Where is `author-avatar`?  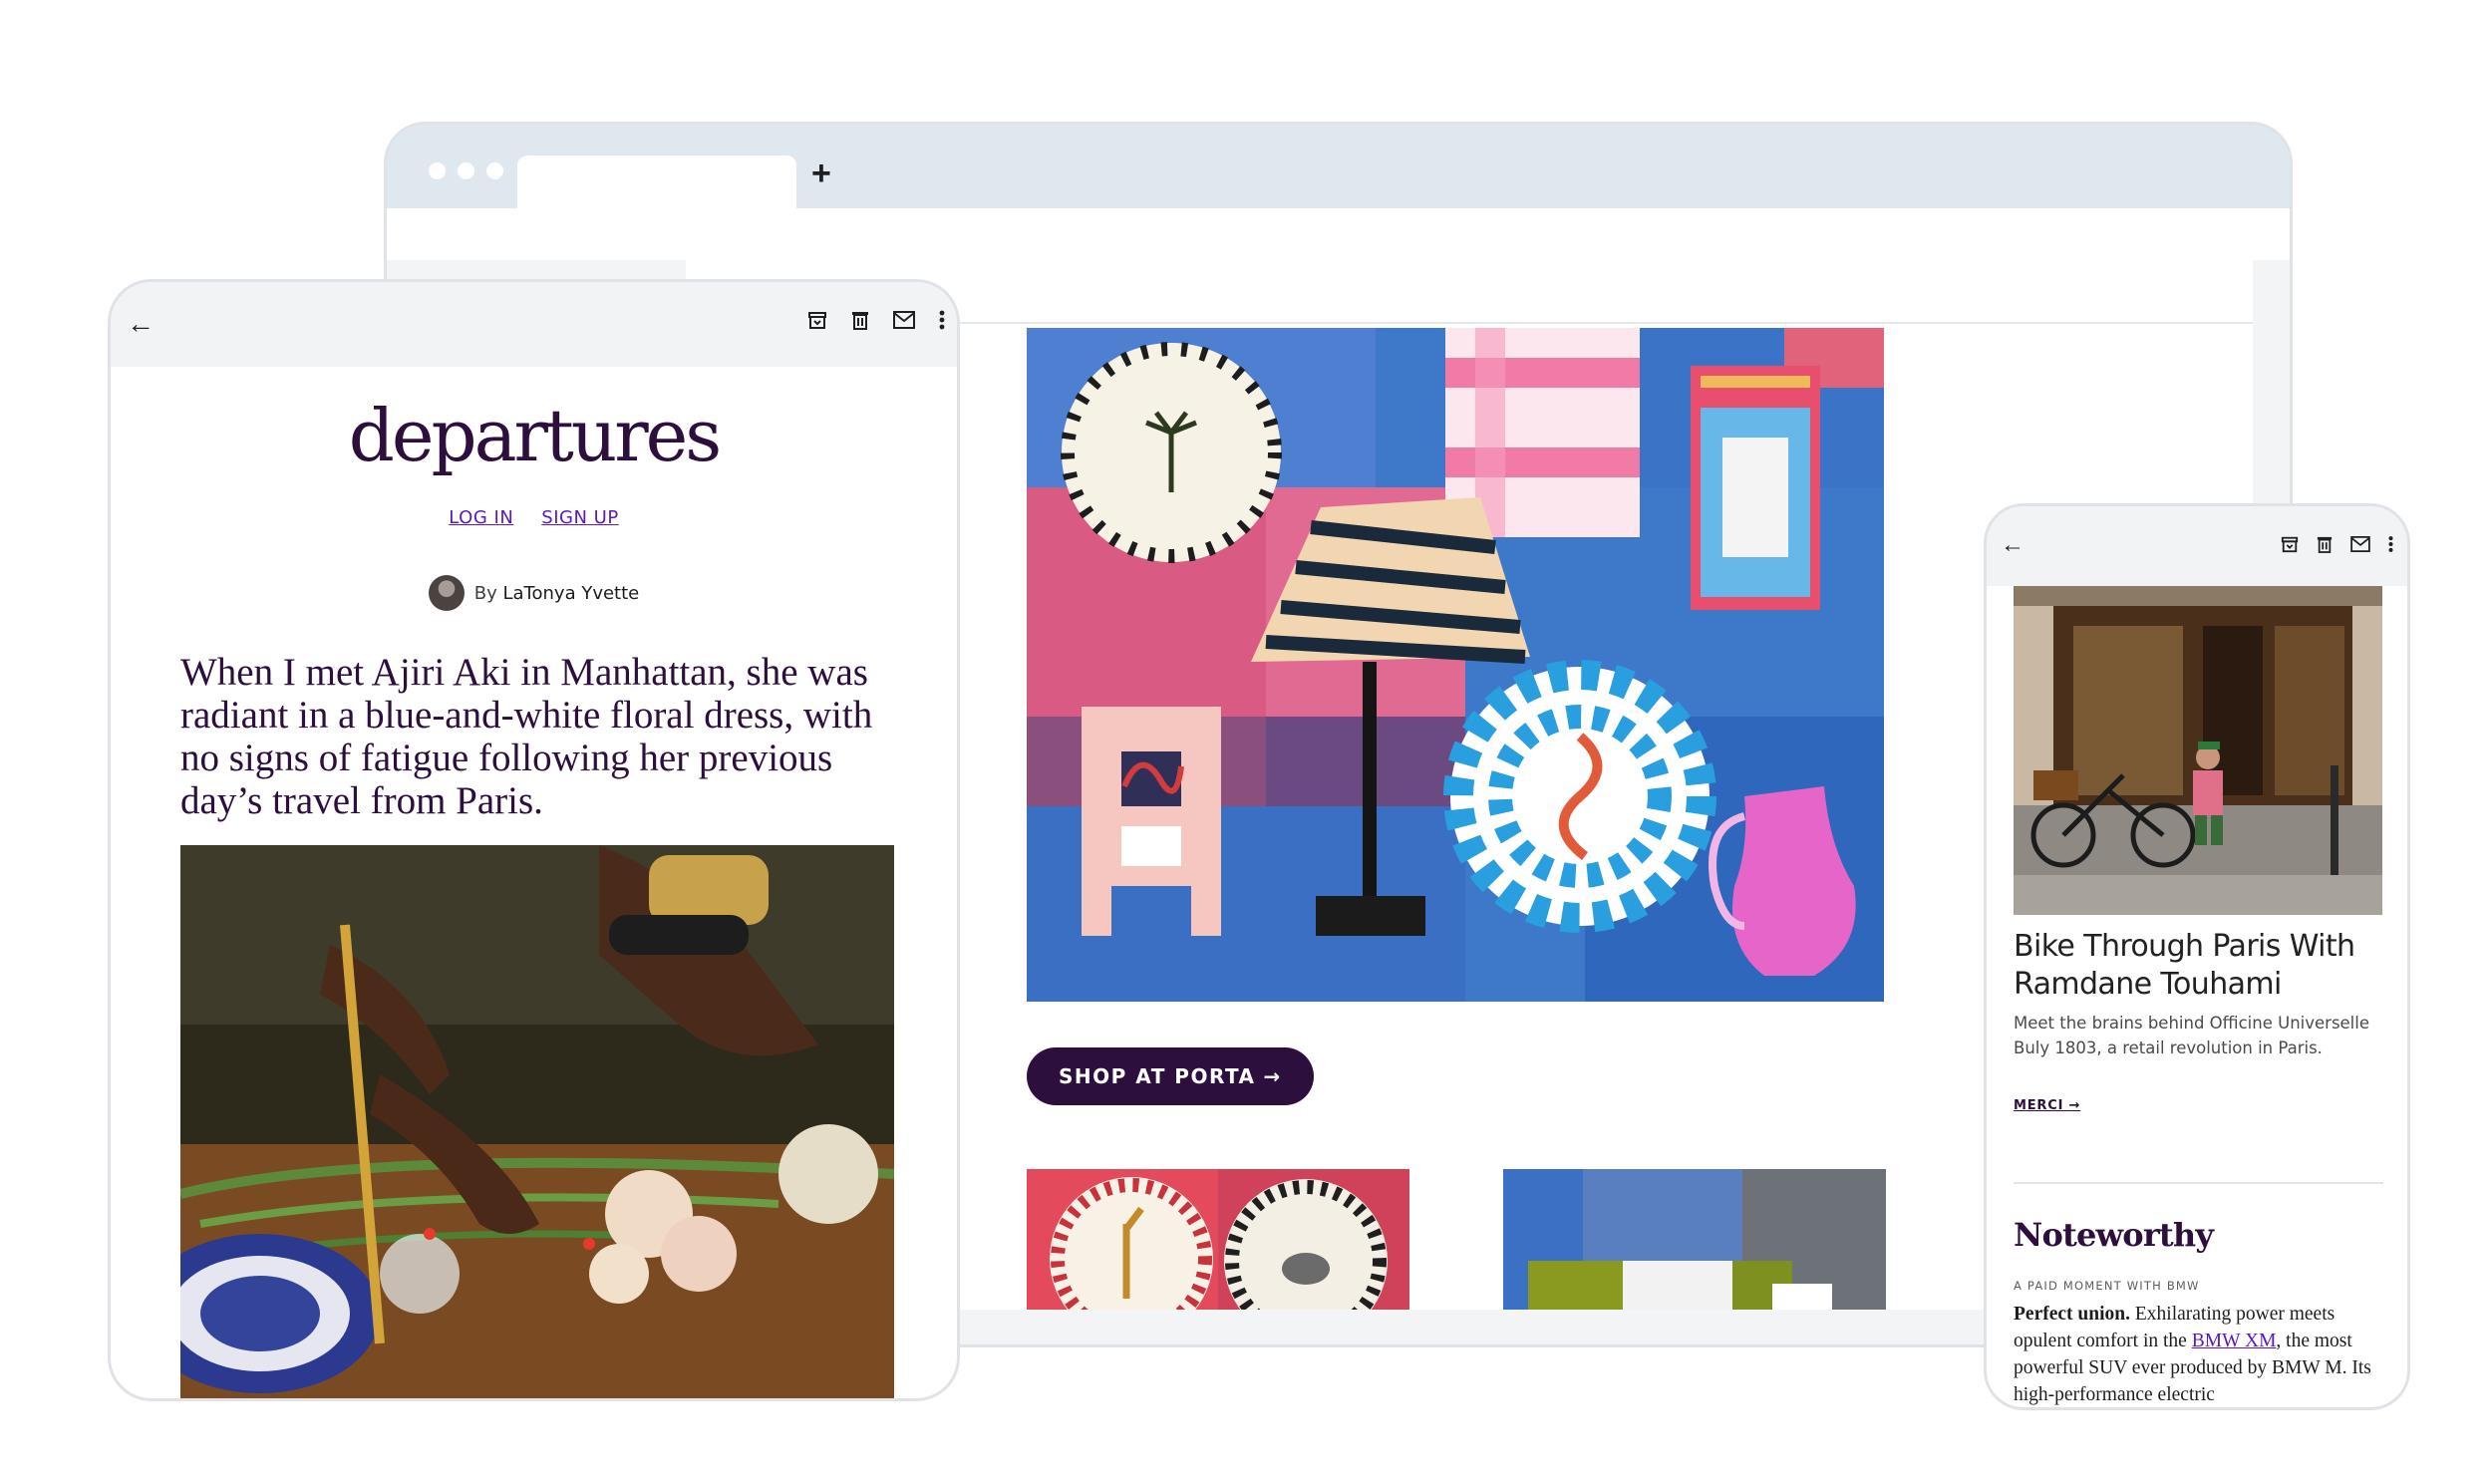
author-avatar is located at coordinates (446, 593).